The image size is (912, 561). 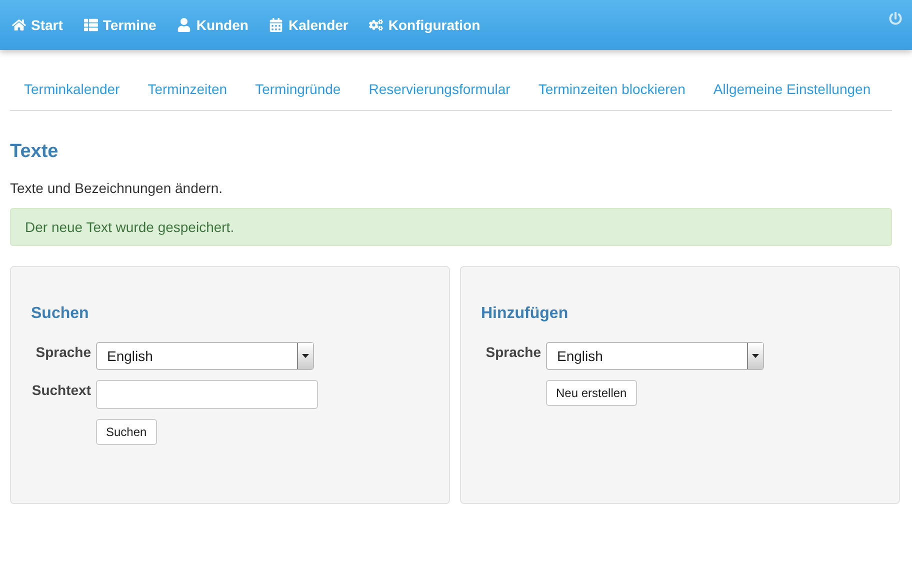 What do you see at coordinates (276, 25) in the screenshot?
I see `calendar-icon` at bounding box center [276, 25].